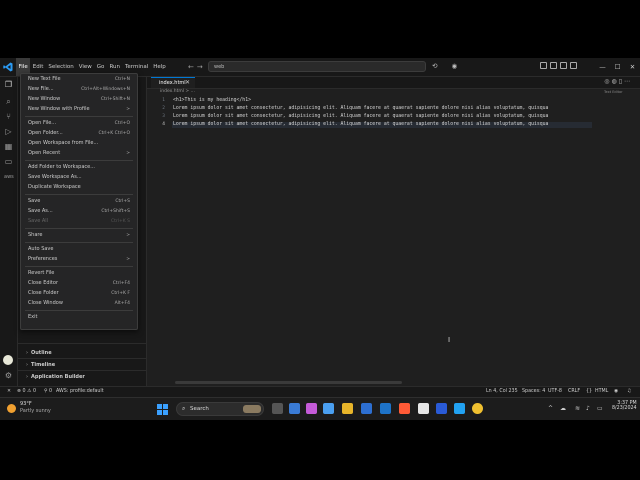 This screenshot has height=480, width=640. What do you see at coordinates (553, 65) in the screenshot?
I see `toggle-panel-icon` at bounding box center [553, 65].